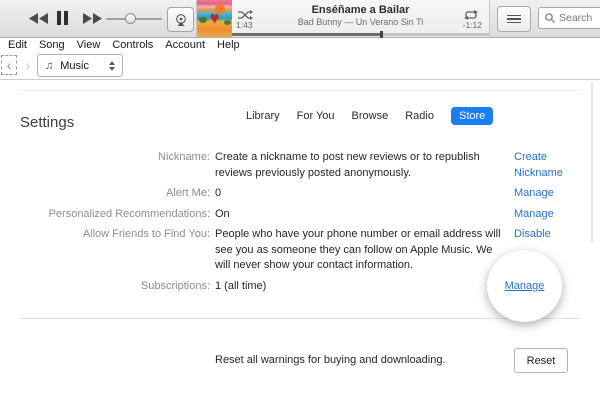 The width and height of the screenshot is (600, 400). I want to click on pause-icon, so click(59, 18).